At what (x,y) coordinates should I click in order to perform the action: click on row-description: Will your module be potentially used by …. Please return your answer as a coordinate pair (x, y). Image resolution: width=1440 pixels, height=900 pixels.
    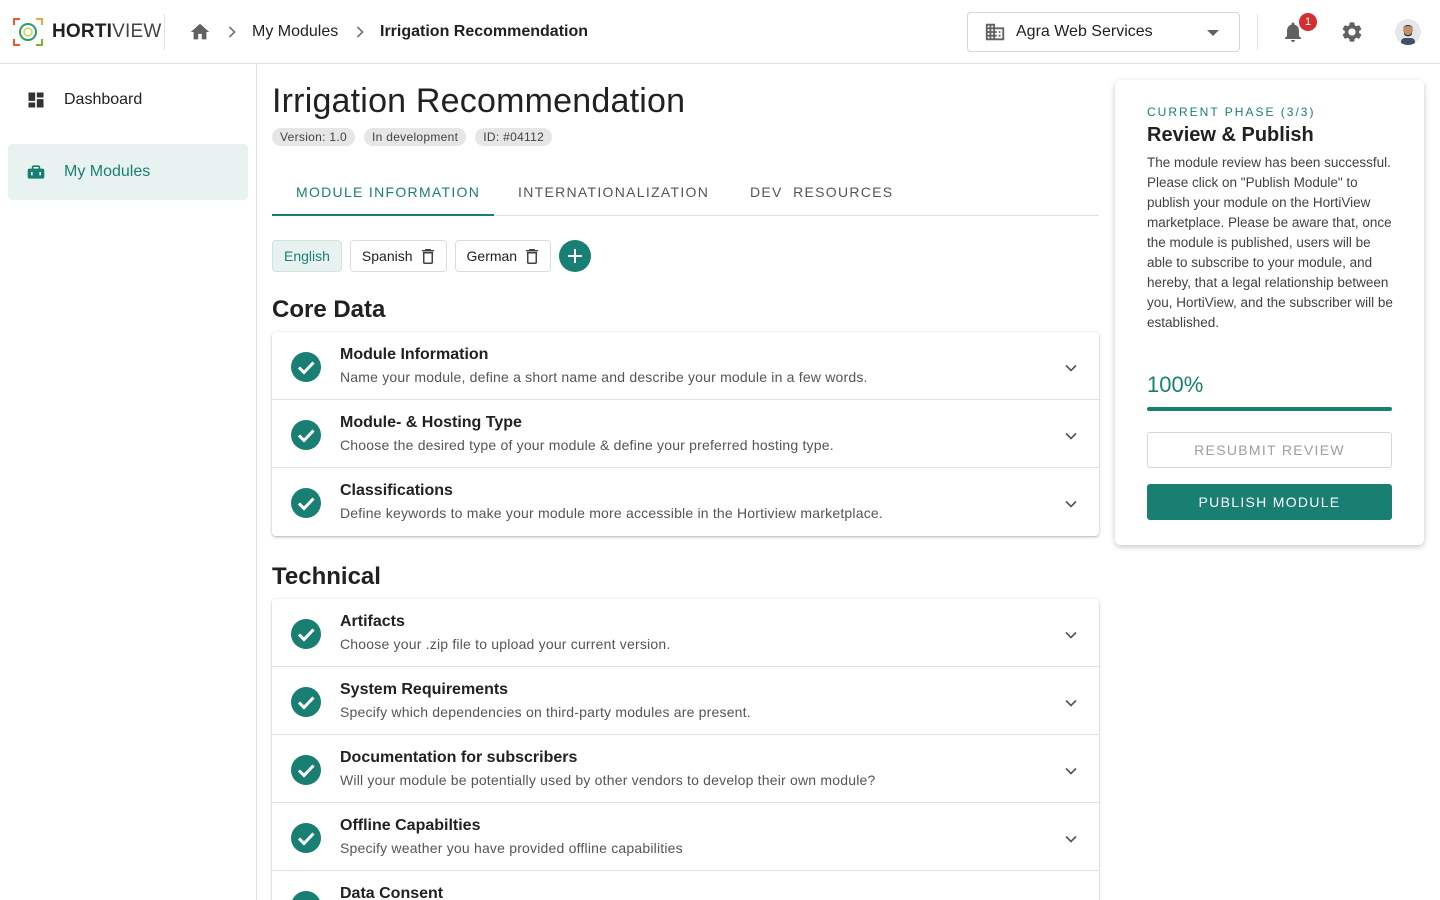
    Looking at the image, I should click on (608, 780).